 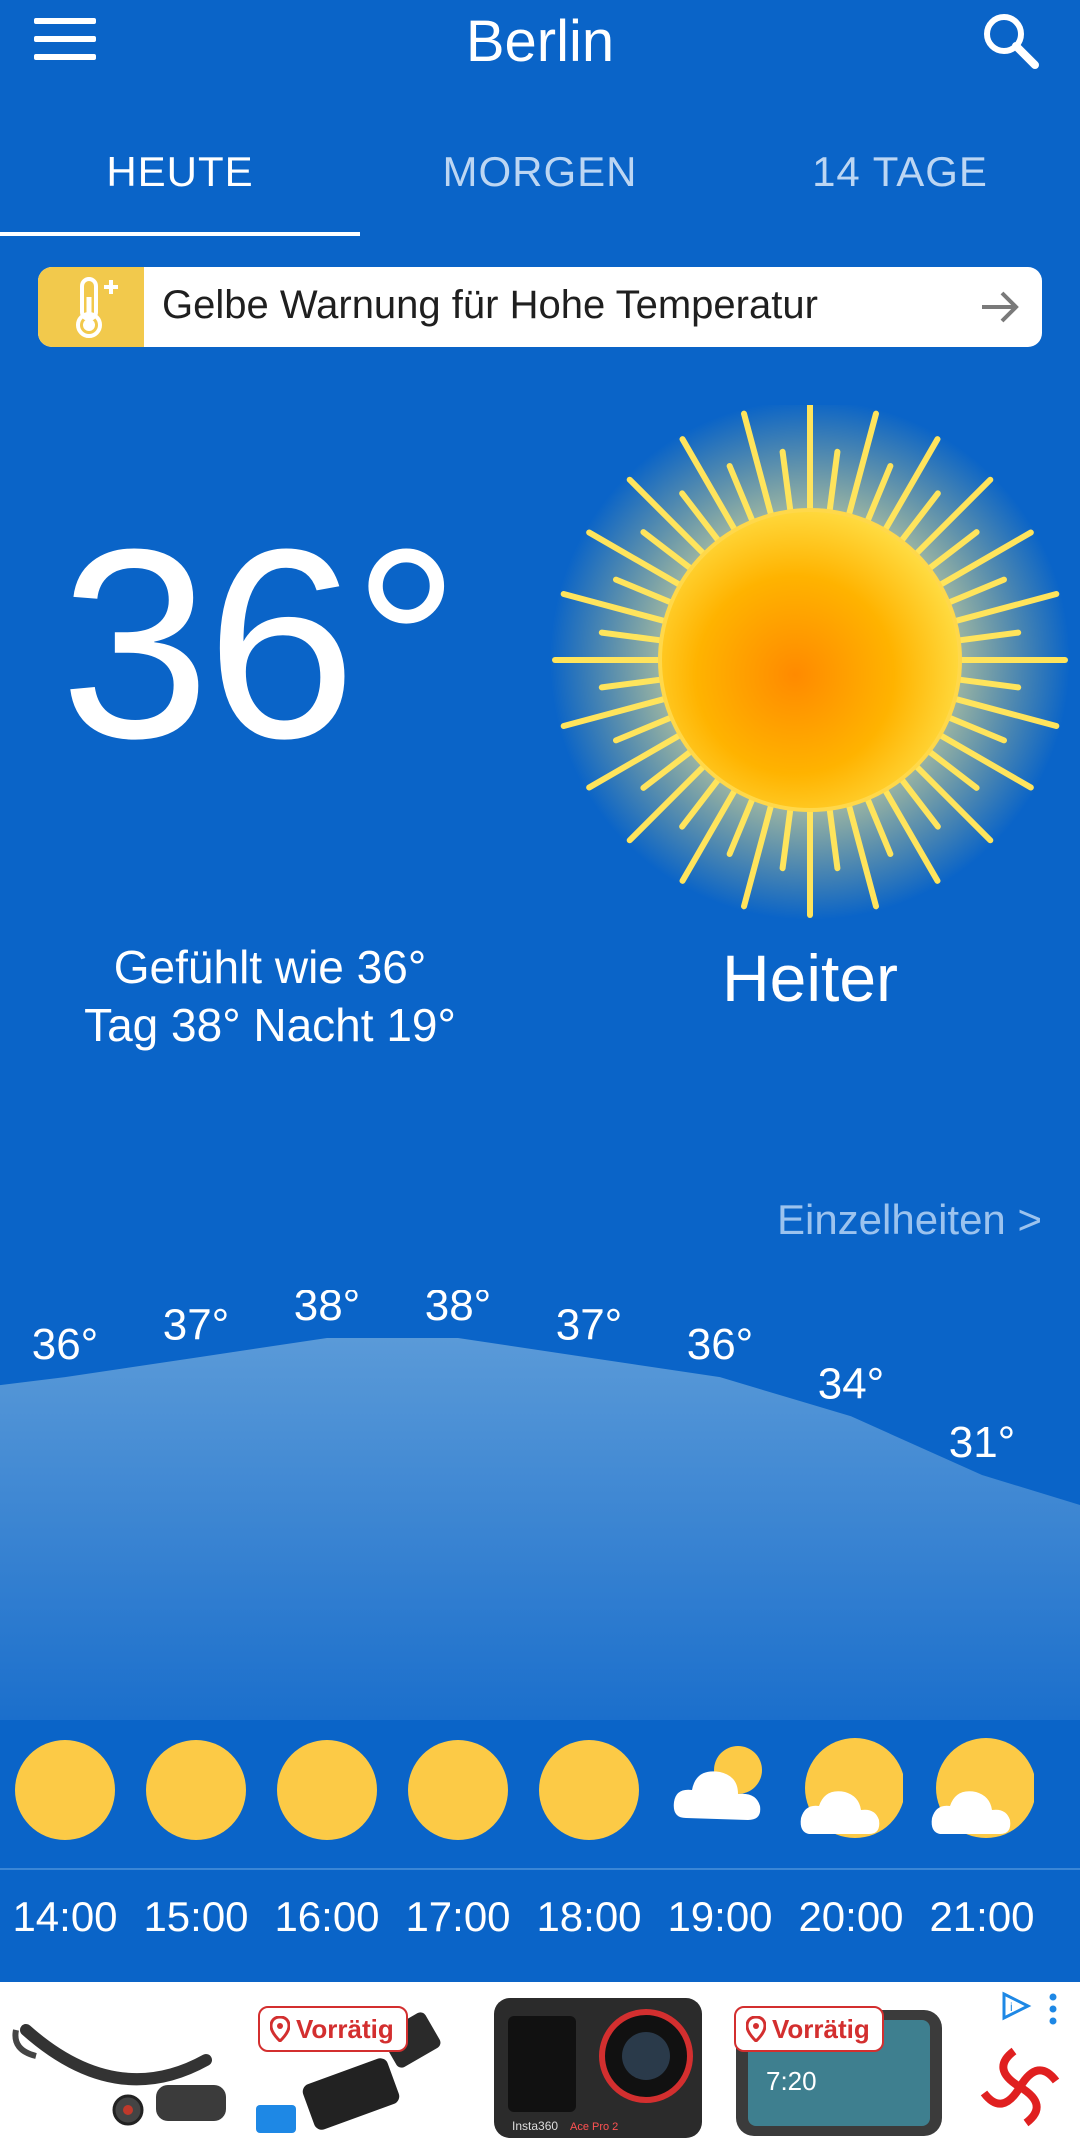 What do you see at coordinates (791, 2081) in the screenshot?
I see `display-time: 7:20` at bounding box center [791, 2081].